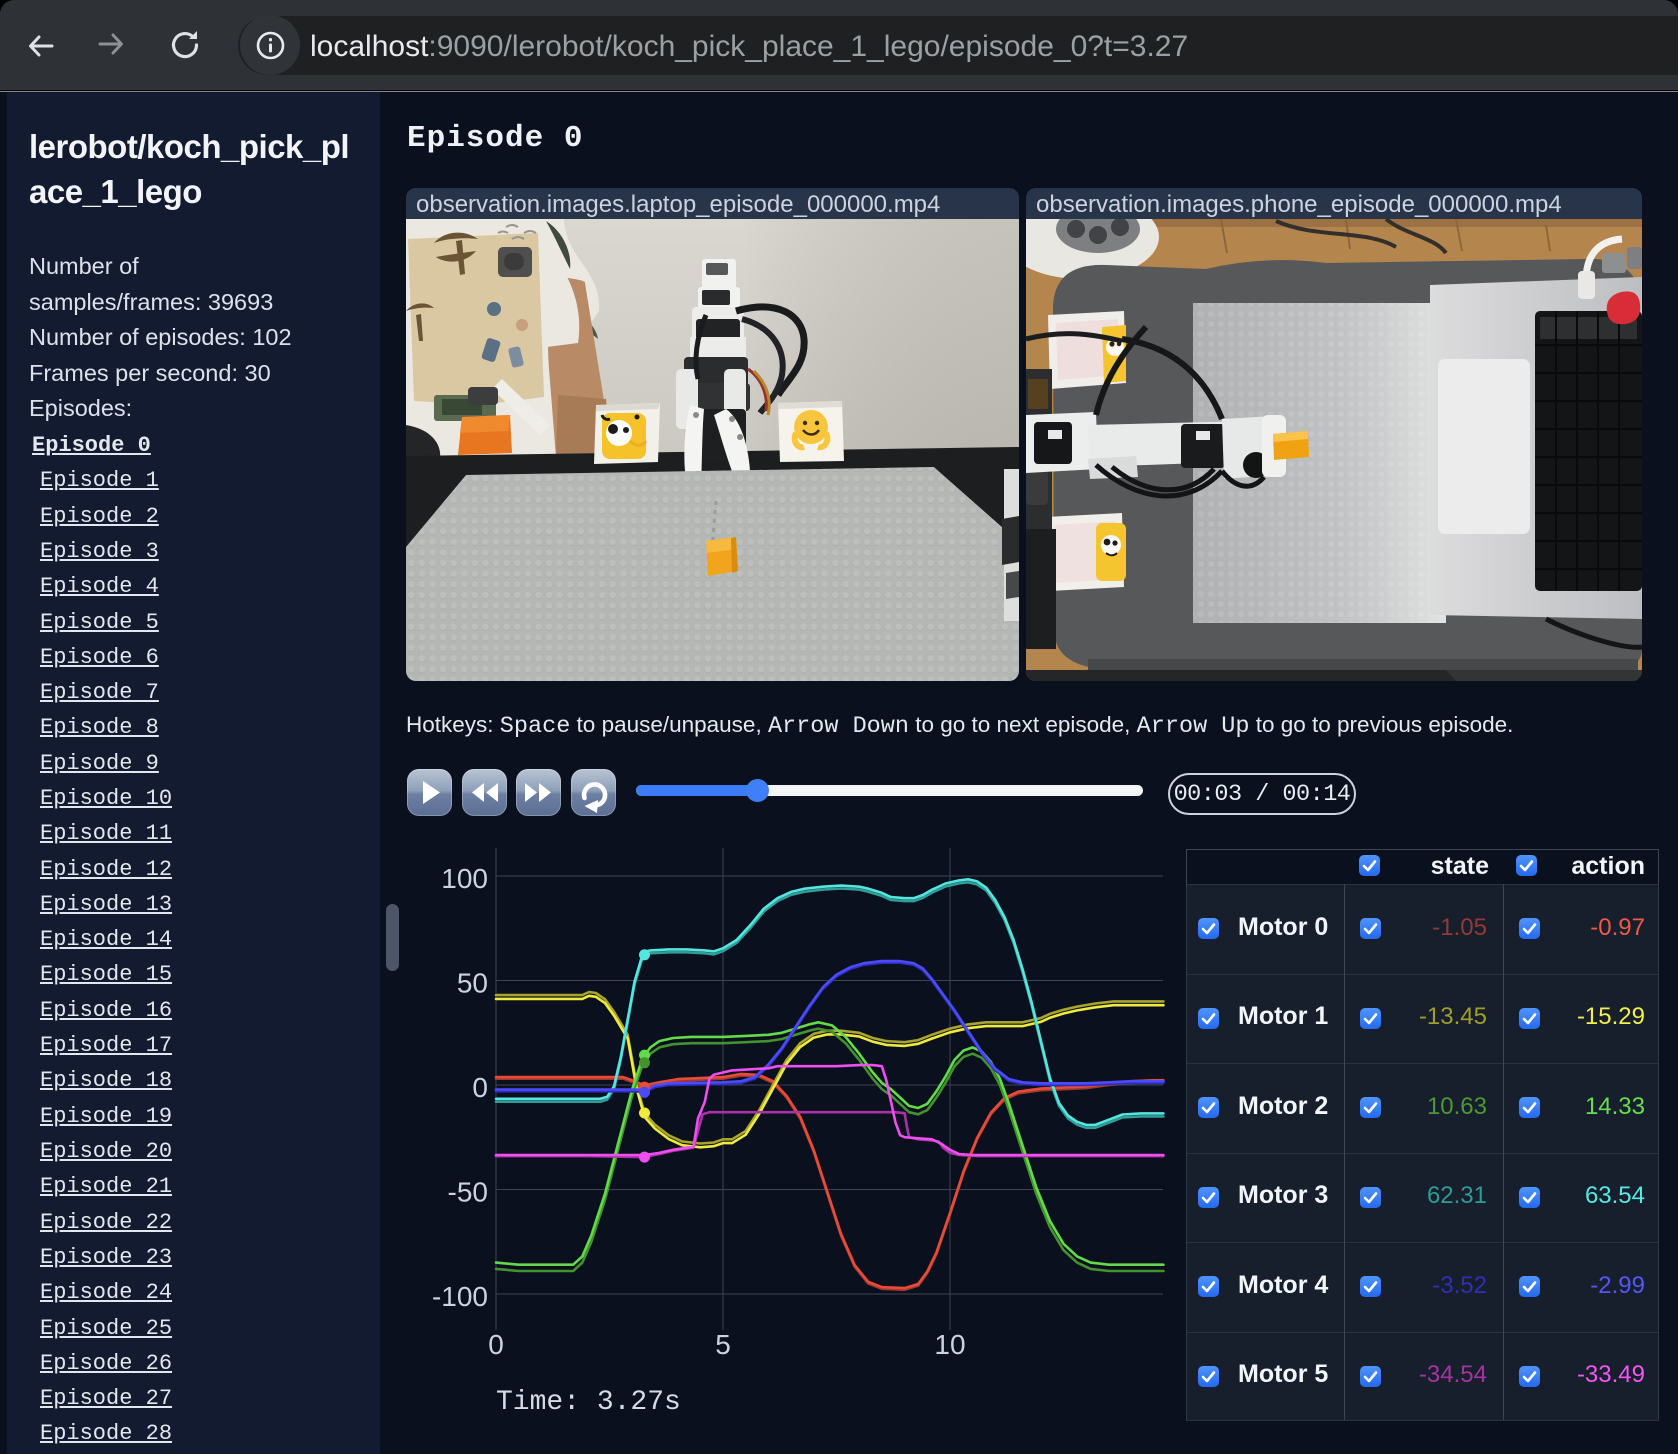  I want to click on svg-text: -100, so click(460, 1296).